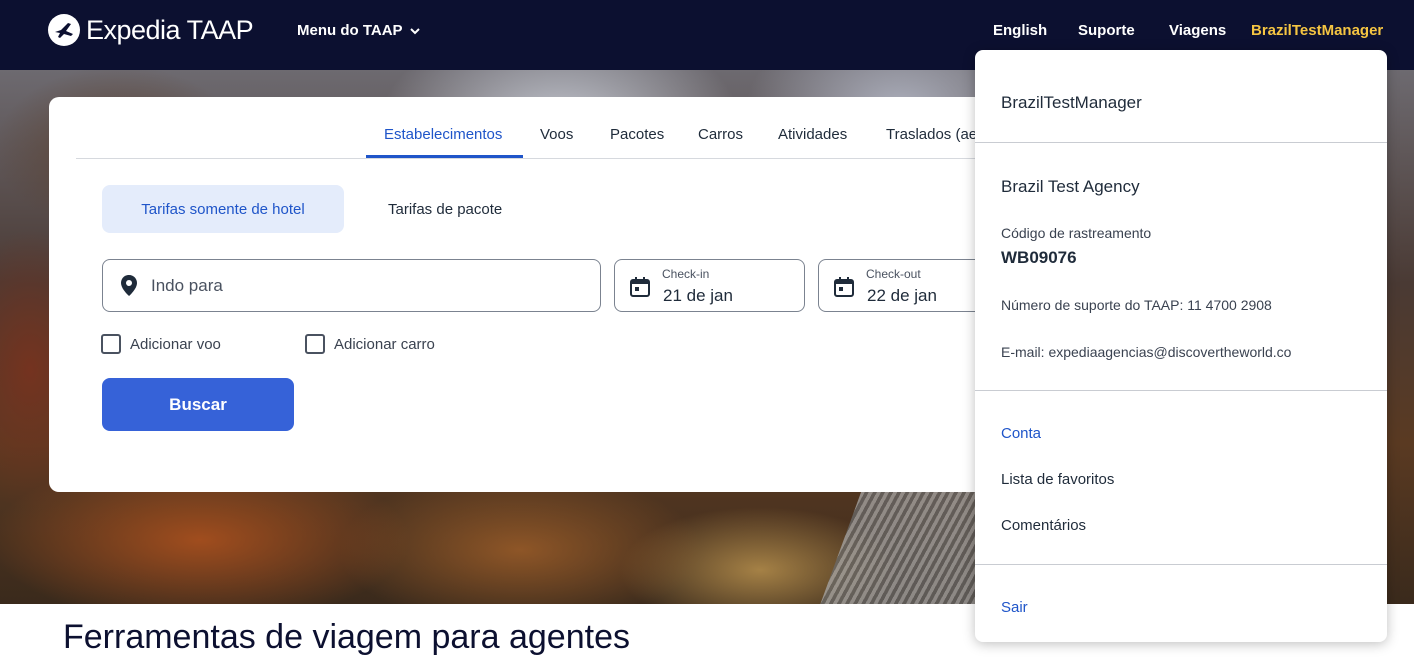  I want to click on add-car-label: Adicionar carro, so click(384, 344).